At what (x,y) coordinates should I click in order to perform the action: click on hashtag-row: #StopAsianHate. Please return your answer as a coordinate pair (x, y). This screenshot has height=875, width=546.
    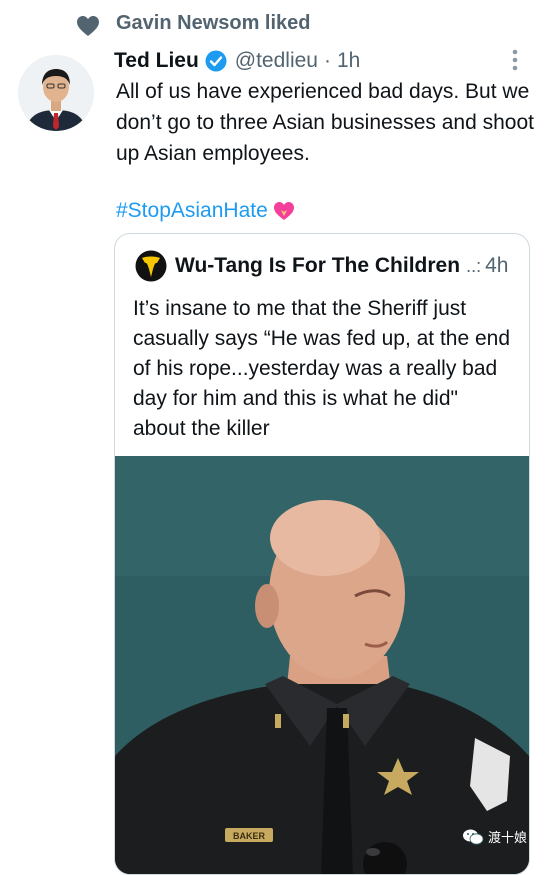
    Looking at the image, I should click on (205, 211).